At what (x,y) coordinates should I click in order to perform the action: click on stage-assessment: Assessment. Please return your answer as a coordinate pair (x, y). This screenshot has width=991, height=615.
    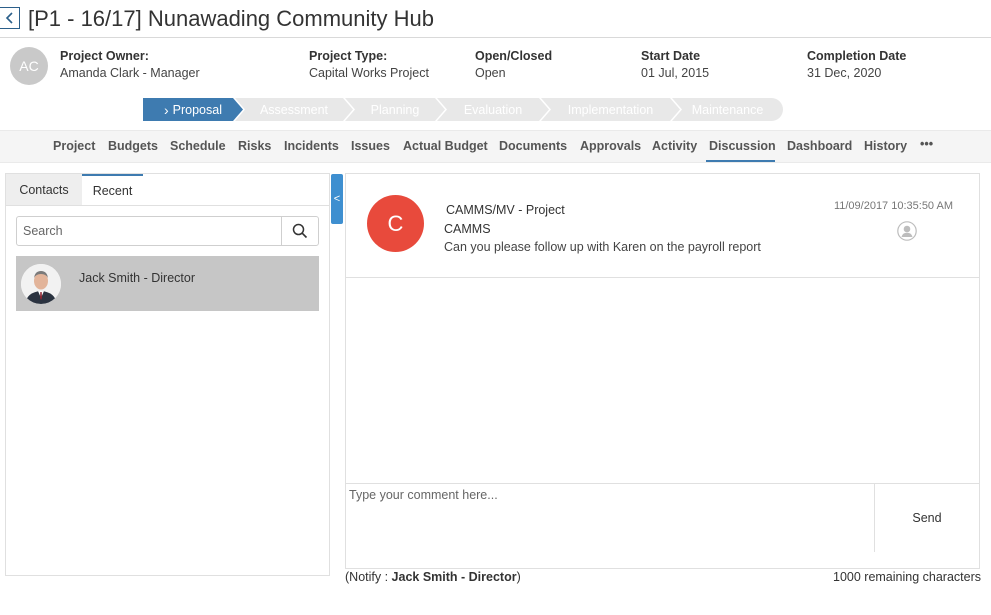
    Looking at the image, I should click on (294, 109).